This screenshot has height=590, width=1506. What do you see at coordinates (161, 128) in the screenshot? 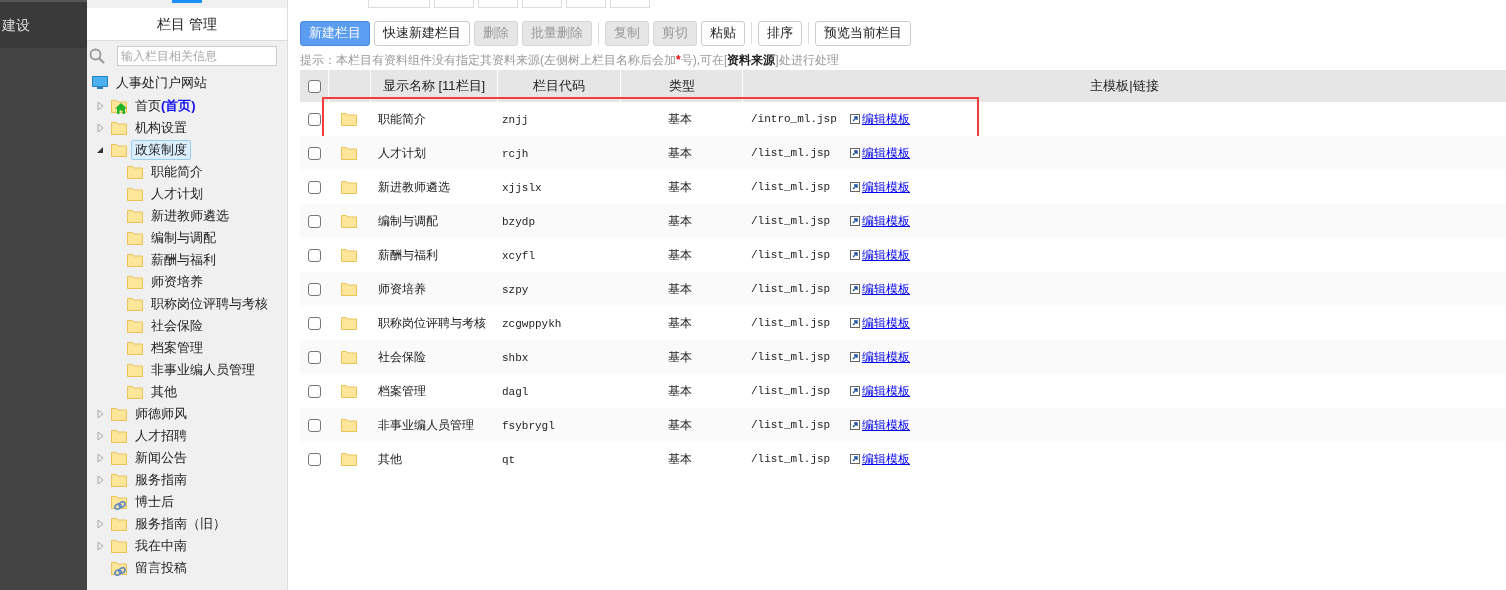
I see `tree-item: 机构设置` at bounding box center [161, 128].